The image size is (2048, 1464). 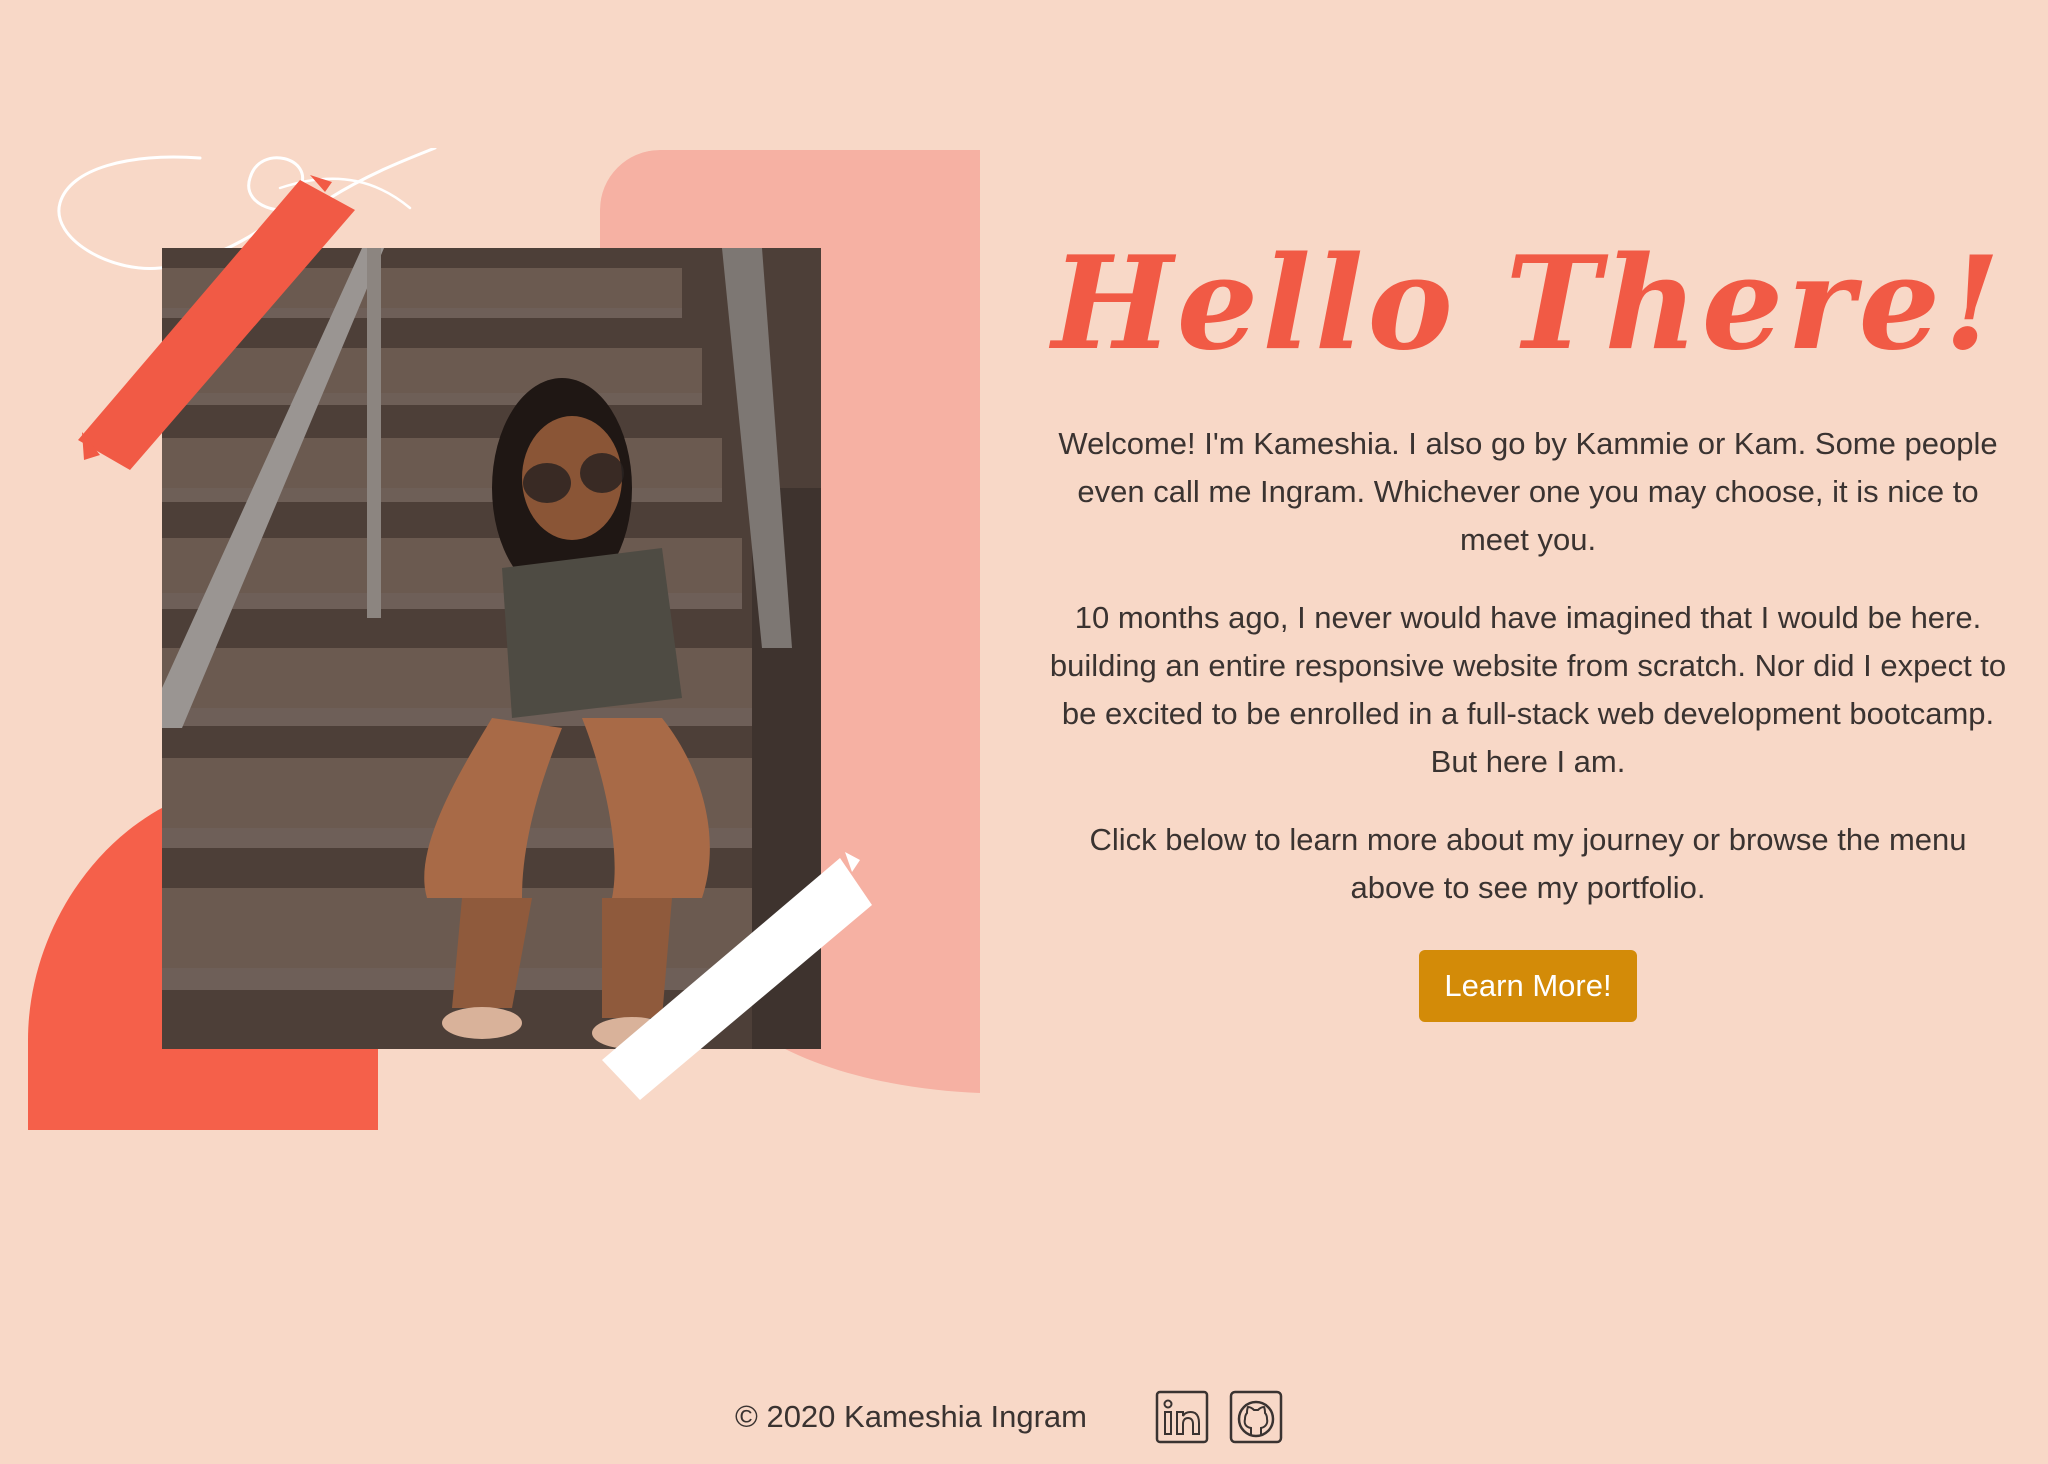 I want to click on linkedin-link, so click(x=1182, y=1417).